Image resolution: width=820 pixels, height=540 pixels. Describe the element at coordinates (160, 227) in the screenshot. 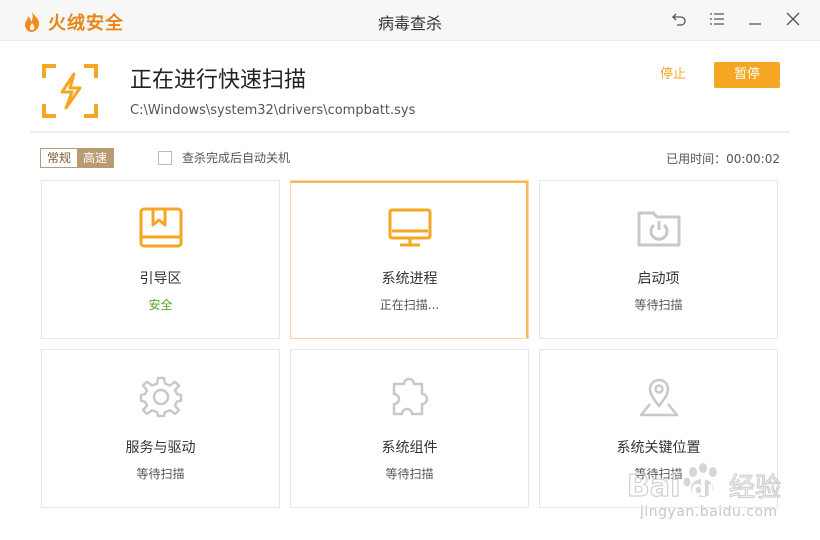

I see `boot-sector-icon` at that location.